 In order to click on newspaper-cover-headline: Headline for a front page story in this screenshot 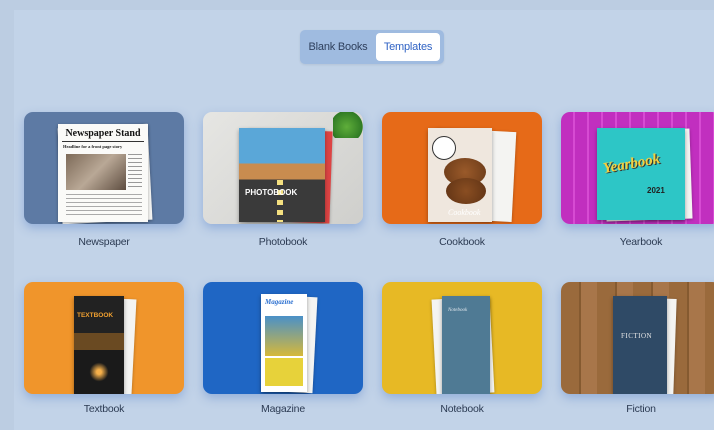, I will do `click(93, 146)`.